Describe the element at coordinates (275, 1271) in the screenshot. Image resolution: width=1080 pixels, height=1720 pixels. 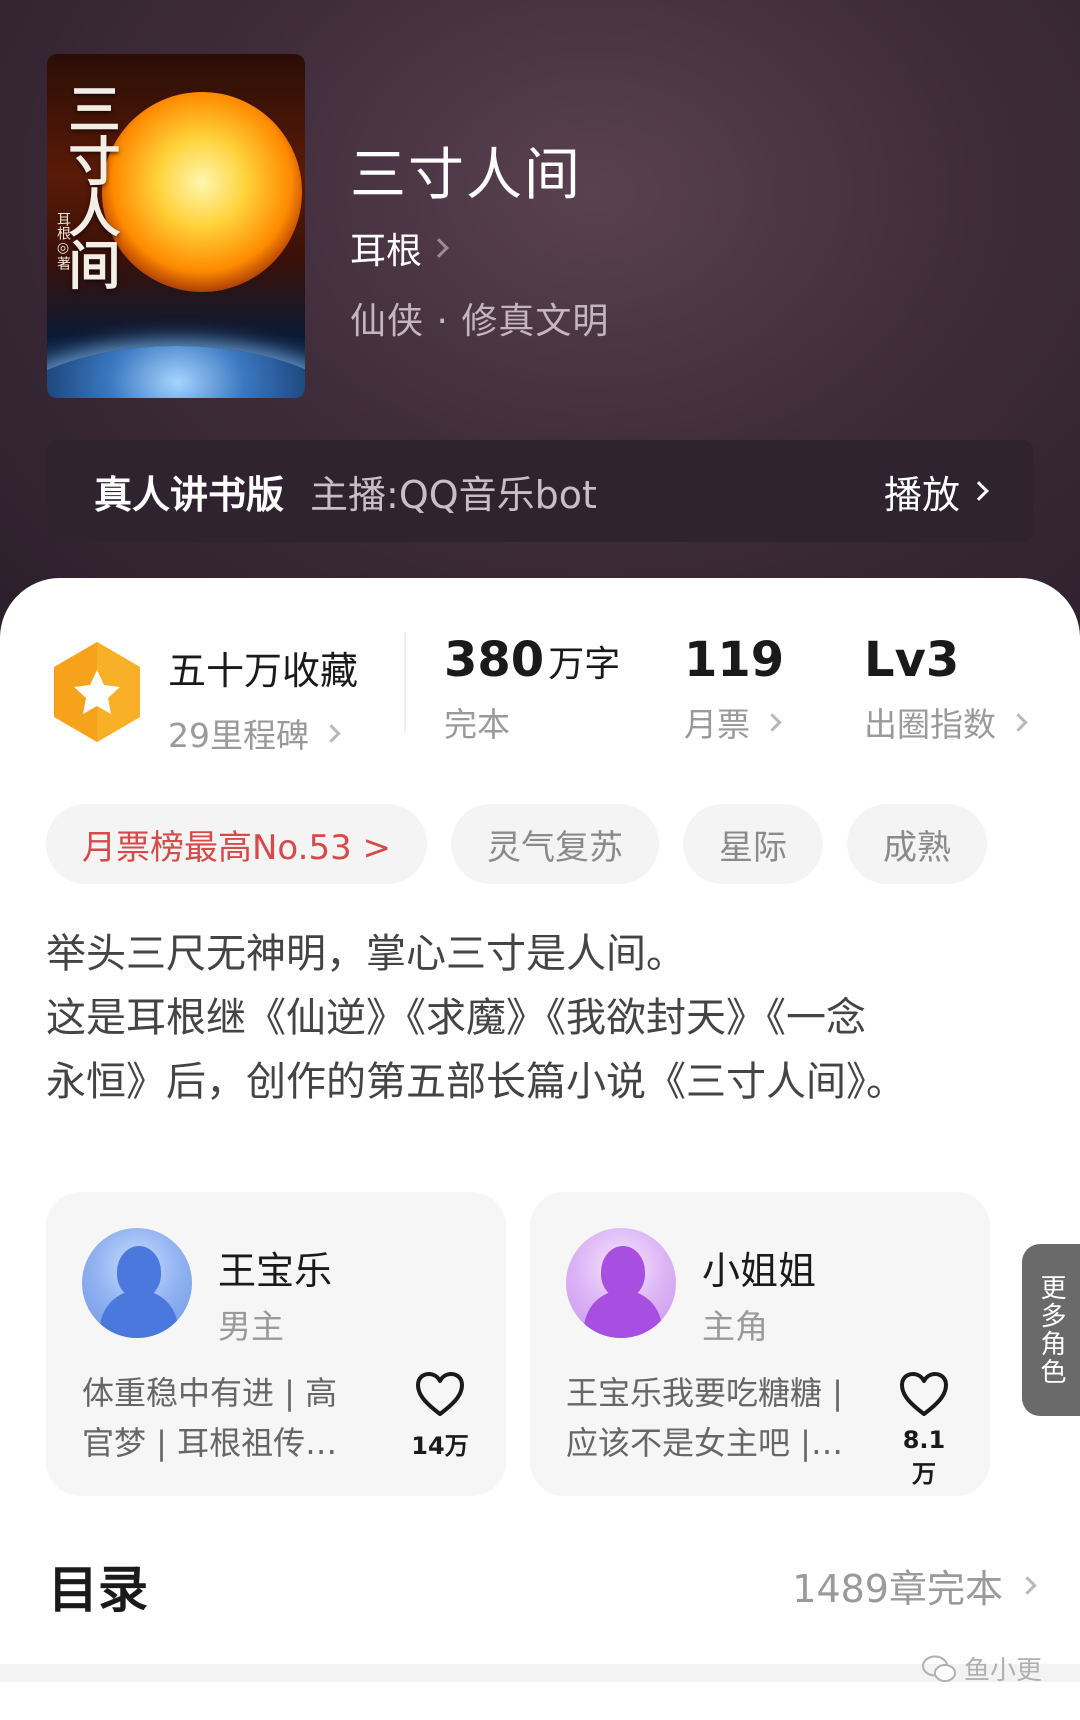
I see `character-name: 王宝乐` at that location.